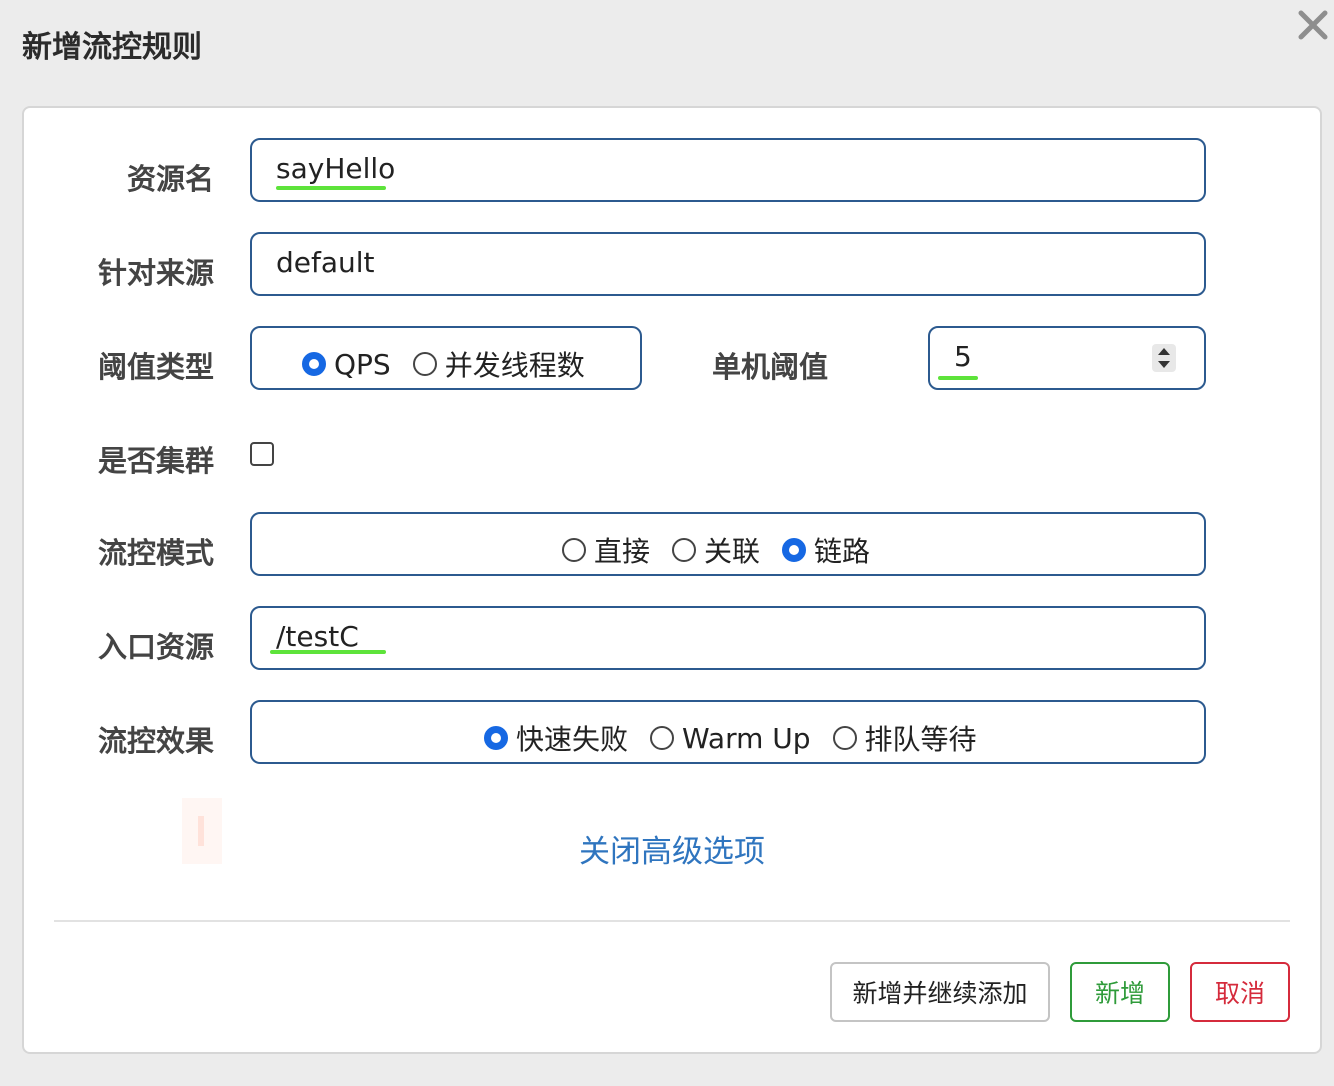  I want to click on advanced-options-toggle: 关闭高级选项, so click(672, 848).